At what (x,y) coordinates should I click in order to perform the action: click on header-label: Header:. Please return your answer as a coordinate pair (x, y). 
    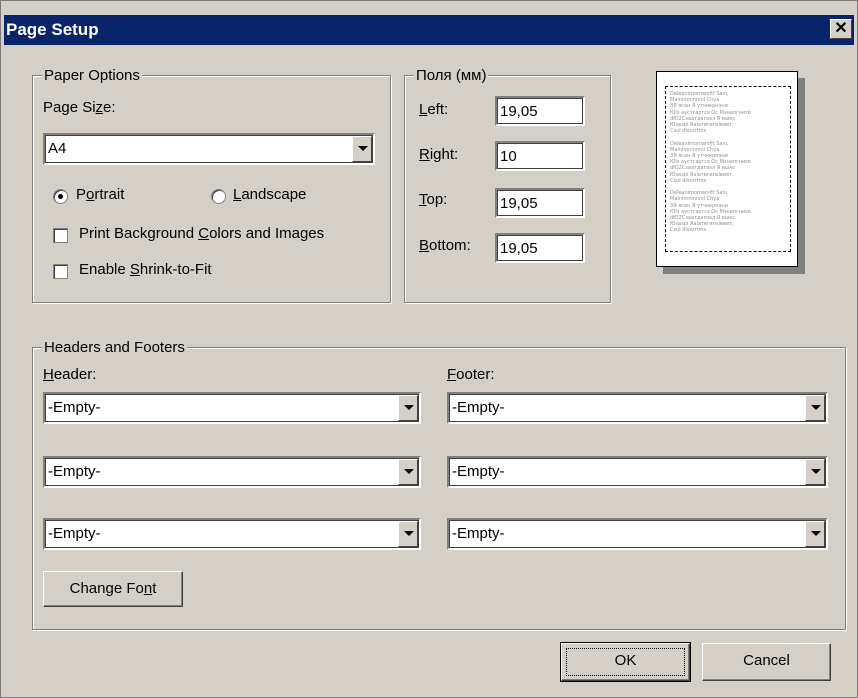
    Looking at the image, I should click on (70, 374).